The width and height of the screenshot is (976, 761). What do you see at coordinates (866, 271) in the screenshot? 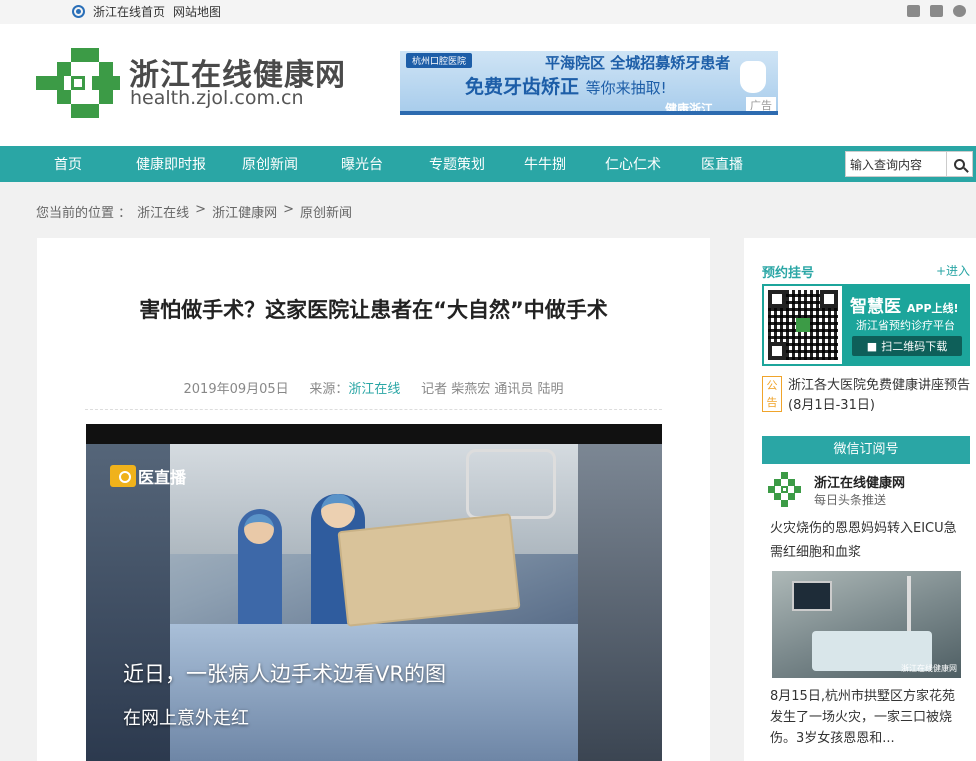
I see `booking-header: 预约挂号 +进入` at bounding box center [866, 271].